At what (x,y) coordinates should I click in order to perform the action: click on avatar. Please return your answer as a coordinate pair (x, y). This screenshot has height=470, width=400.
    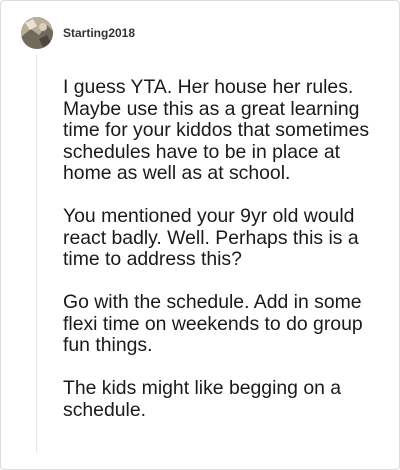
    Looking at the image, I should click on (37, 33).